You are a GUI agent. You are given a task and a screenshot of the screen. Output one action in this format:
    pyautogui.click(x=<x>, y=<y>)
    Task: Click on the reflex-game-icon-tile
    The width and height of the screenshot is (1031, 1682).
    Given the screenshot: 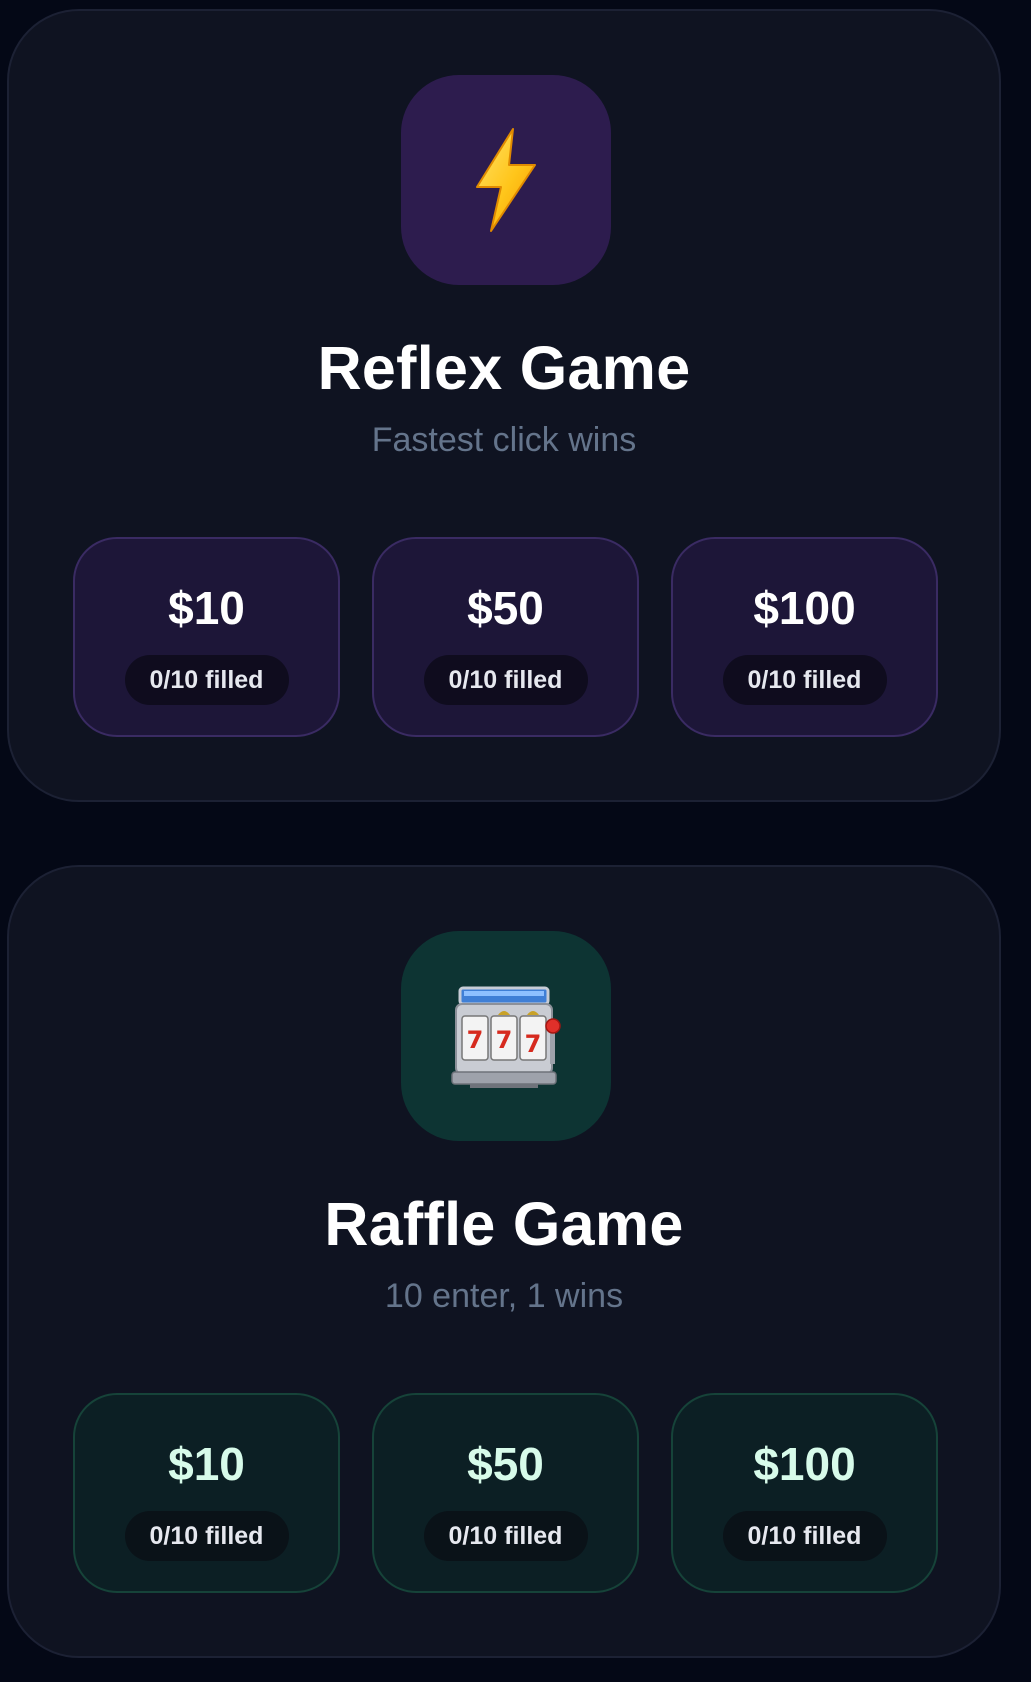 What is the action you would take?
    pyautogui.click(x=506, y=180)
    